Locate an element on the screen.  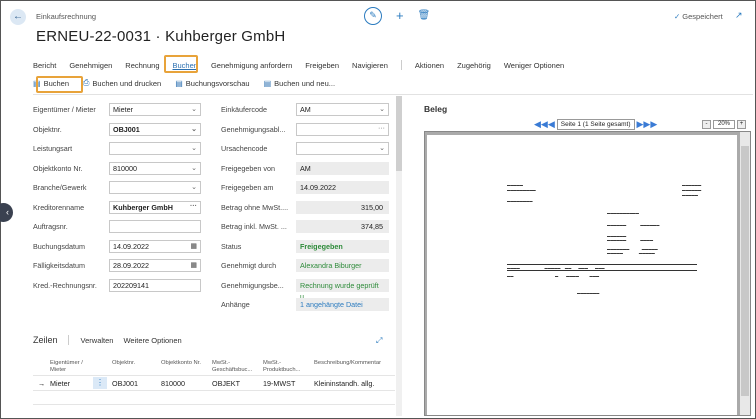
field-branche-gewerk: ⌄ is located at coordinates (155, 187).